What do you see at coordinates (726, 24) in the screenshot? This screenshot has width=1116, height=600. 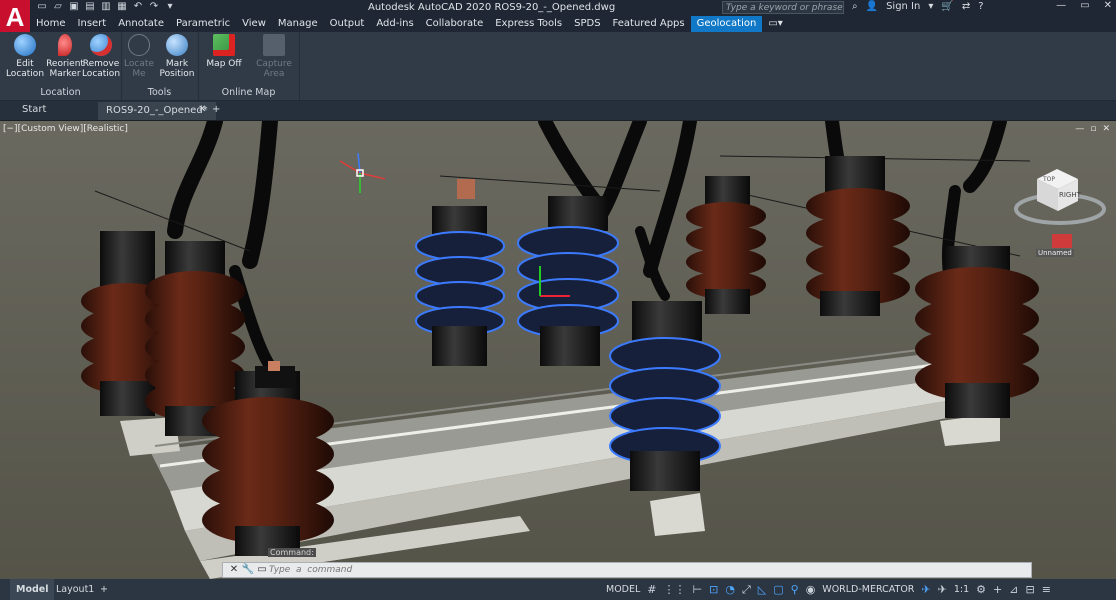 I see `tab-geolocation: Geolocation` at bounding box center [726, 24].